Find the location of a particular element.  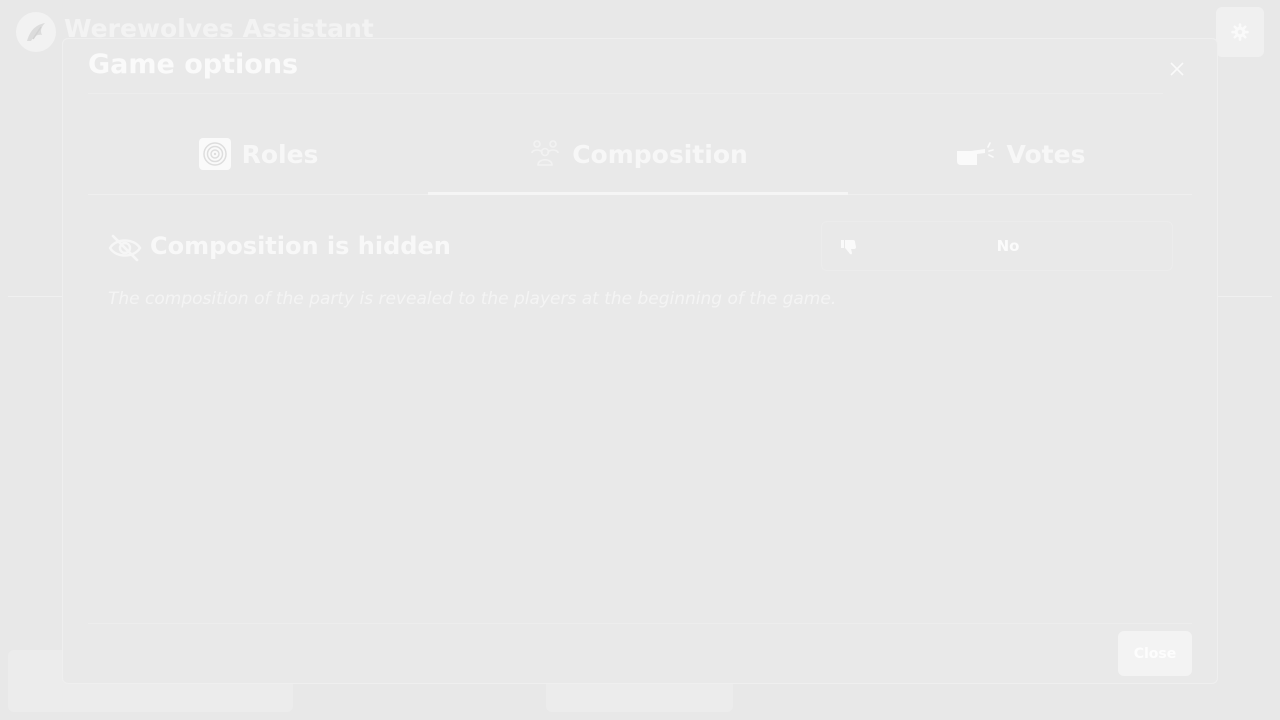

modal-header-divider is located at coordinates (625, 93).